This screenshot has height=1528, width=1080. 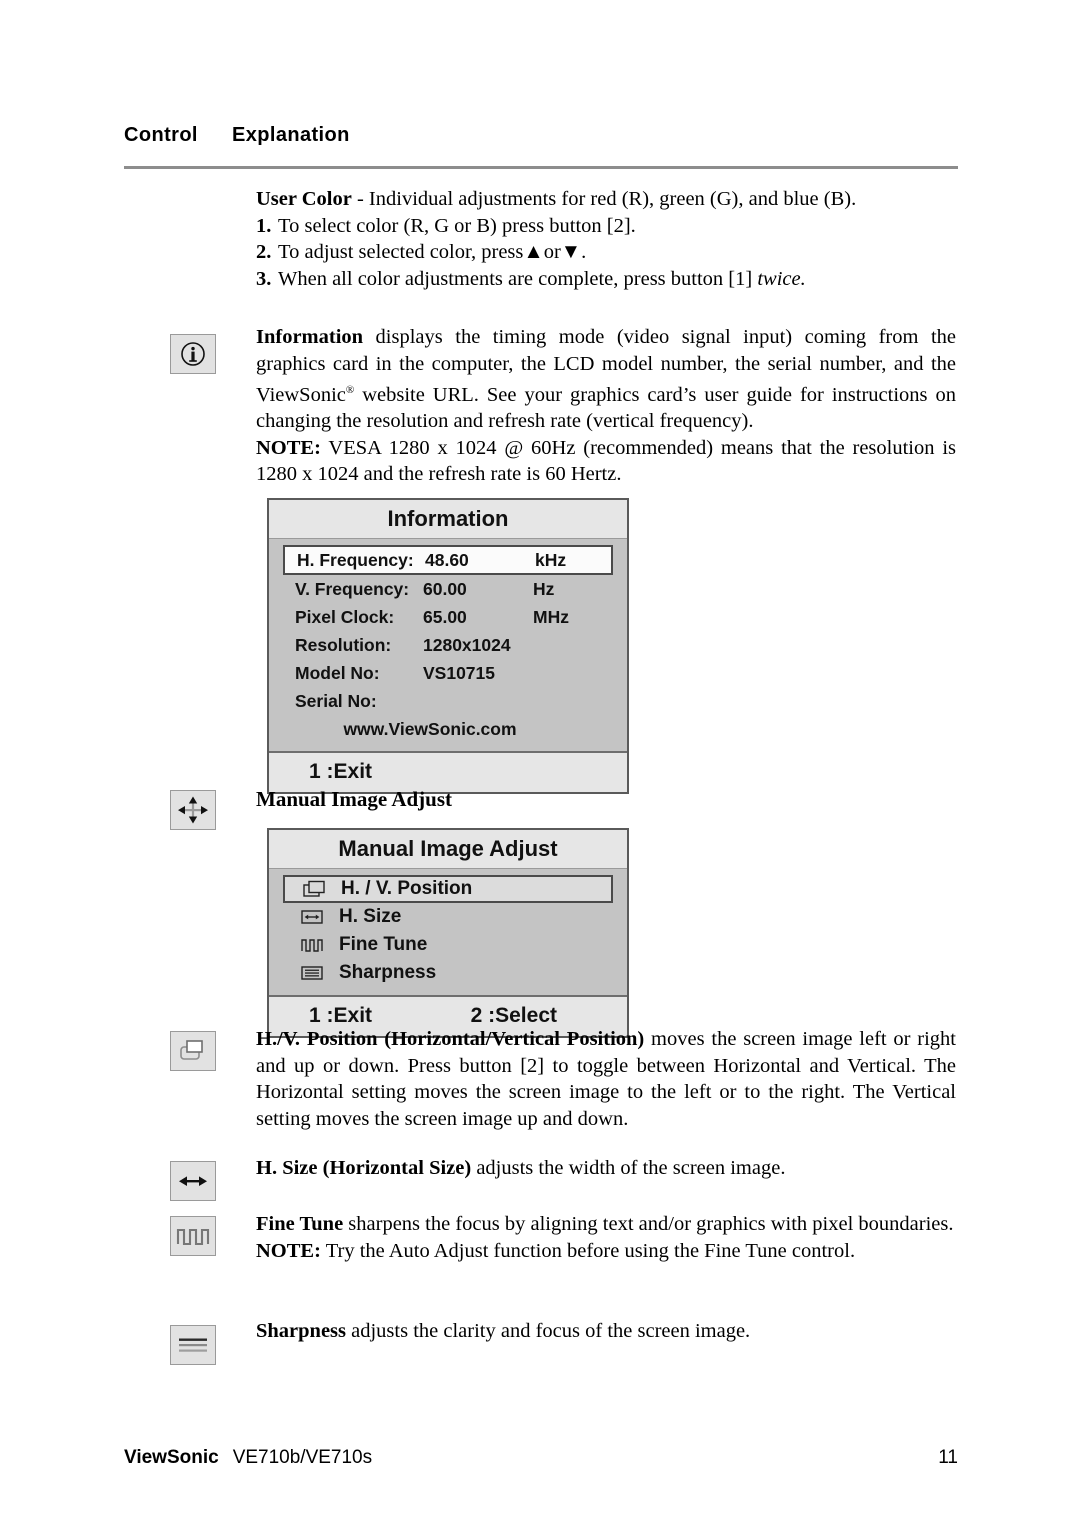 What do you see at coordinates (448, 519) in the screenshot?
I see `osd-information-title: Information` at bounding box center [448, 519].